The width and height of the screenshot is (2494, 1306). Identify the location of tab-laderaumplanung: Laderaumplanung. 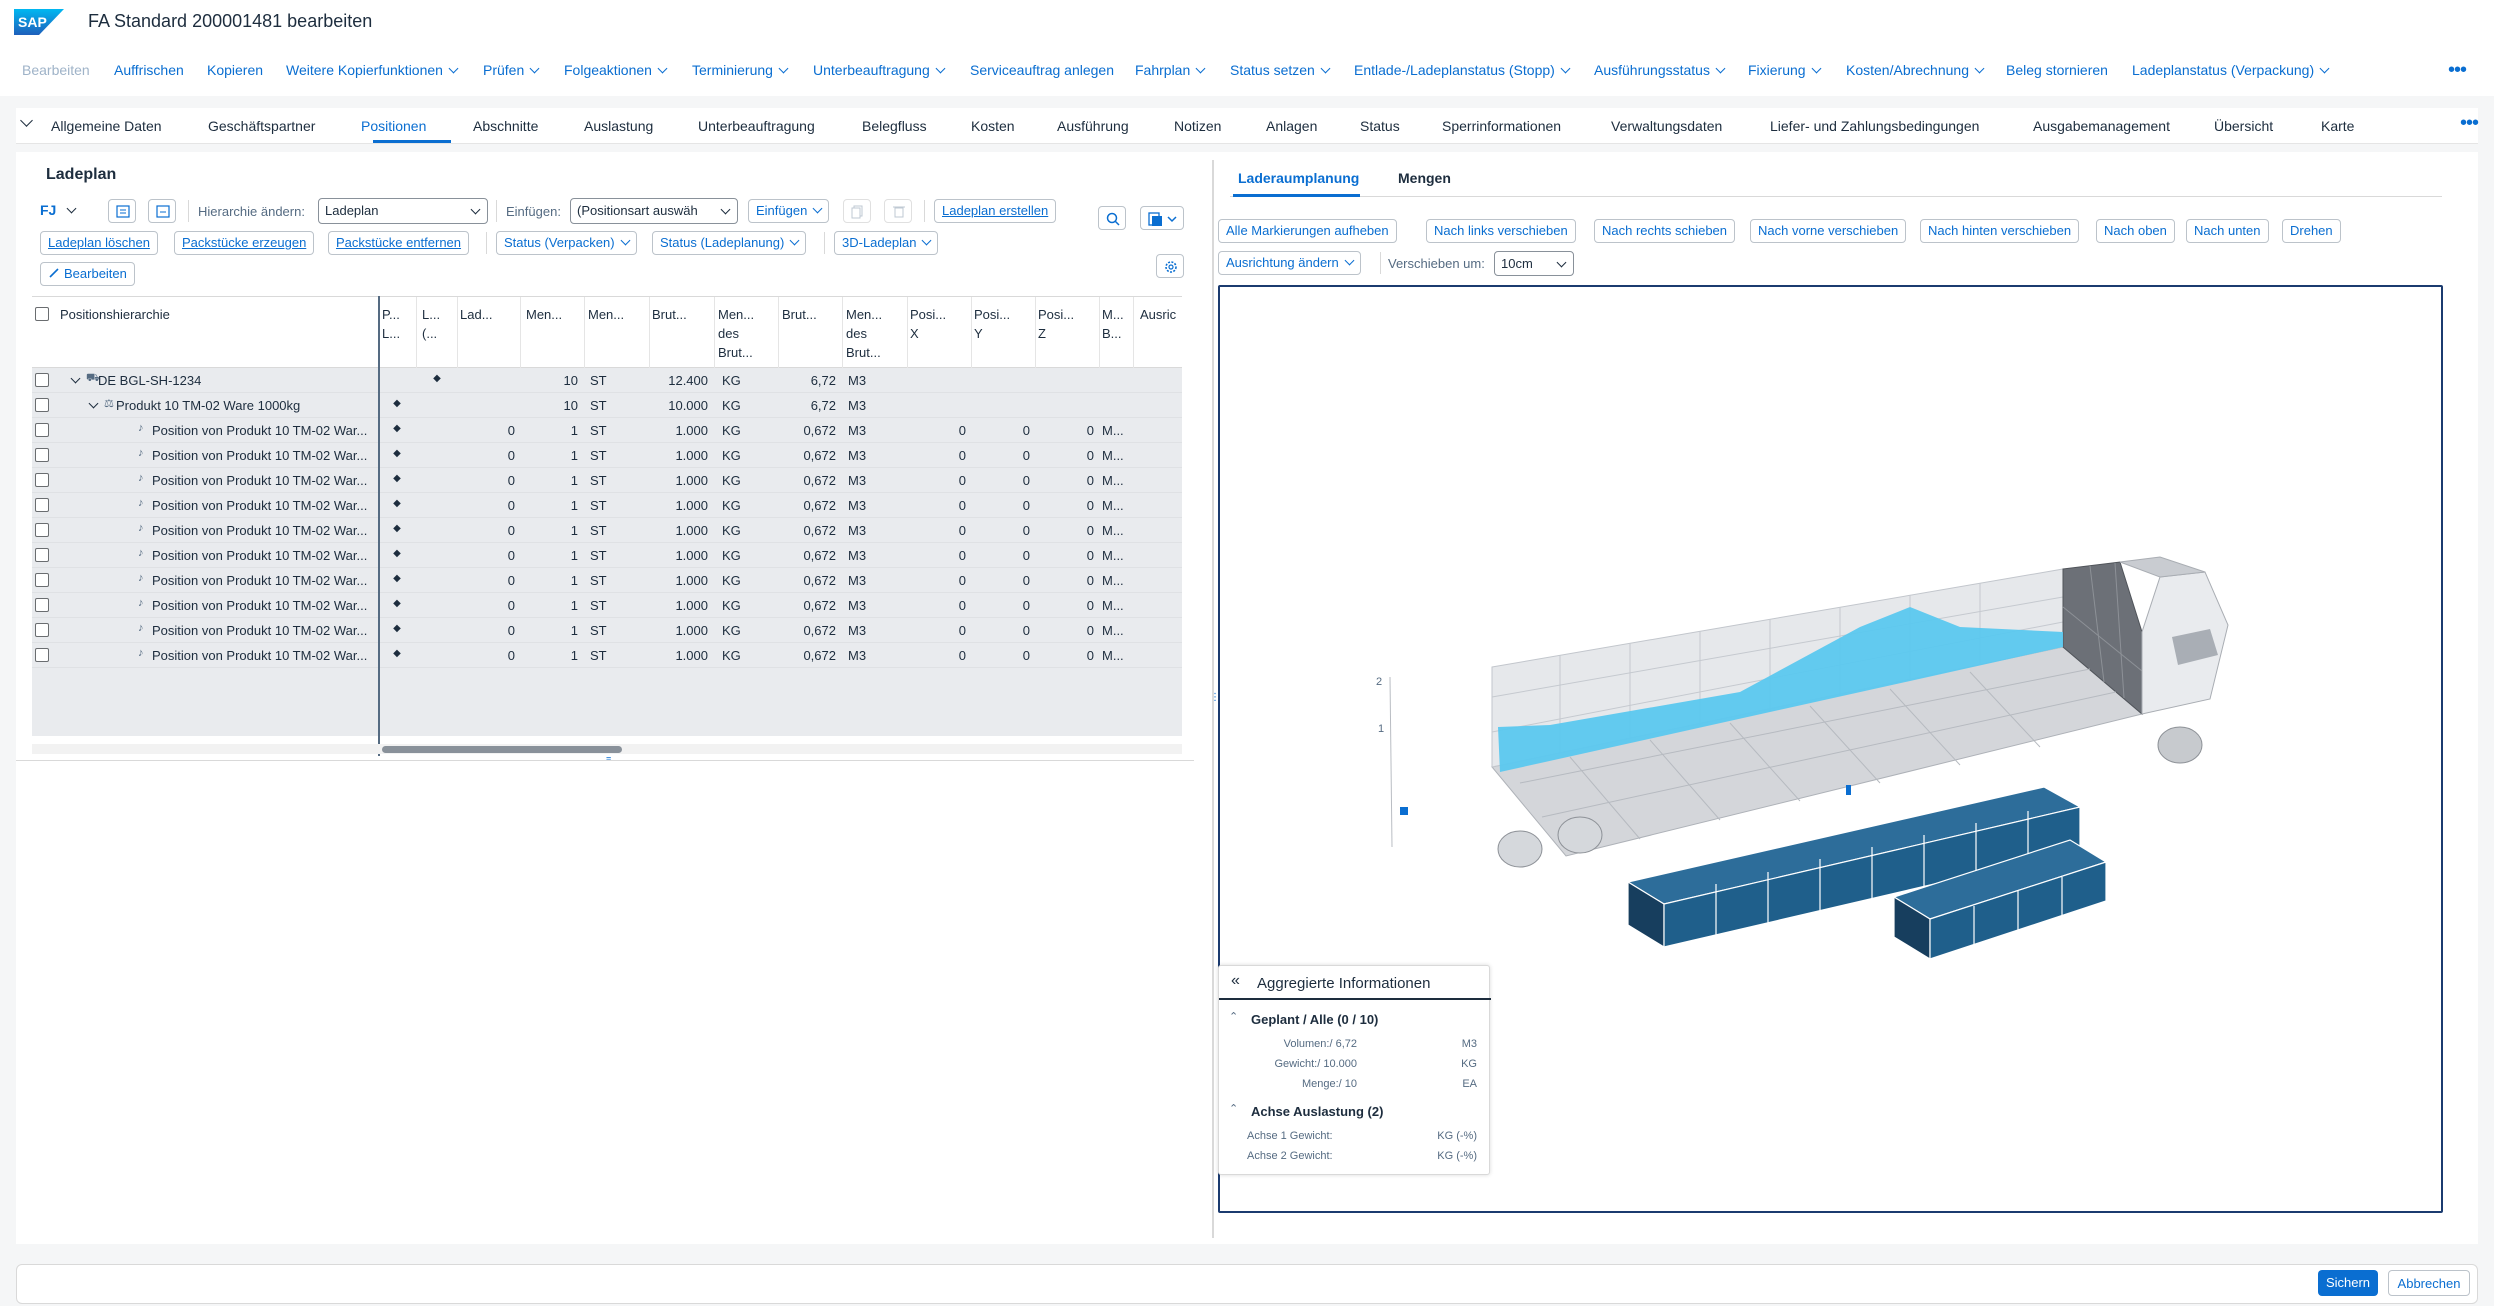
(1298, 178).